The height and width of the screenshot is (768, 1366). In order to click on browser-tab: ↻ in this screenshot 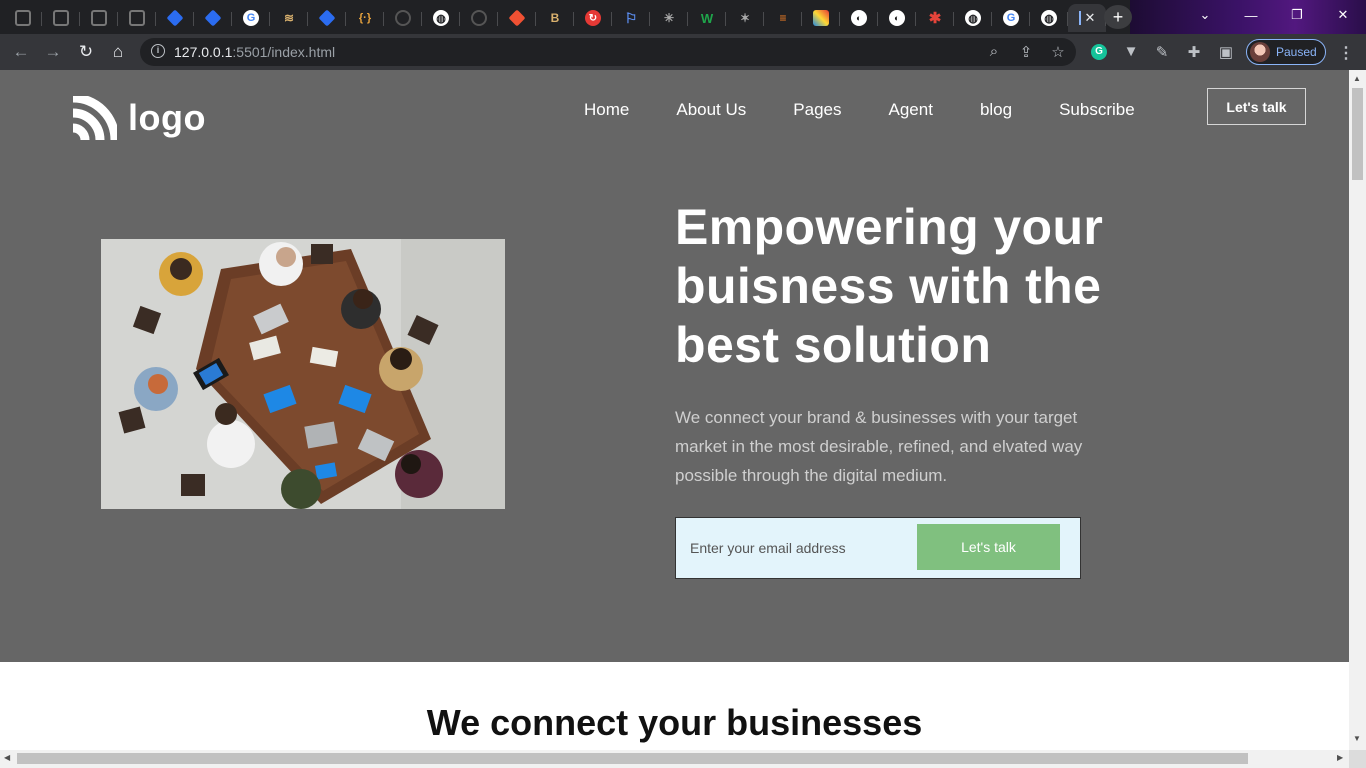, I will do `click(593, 18)`.